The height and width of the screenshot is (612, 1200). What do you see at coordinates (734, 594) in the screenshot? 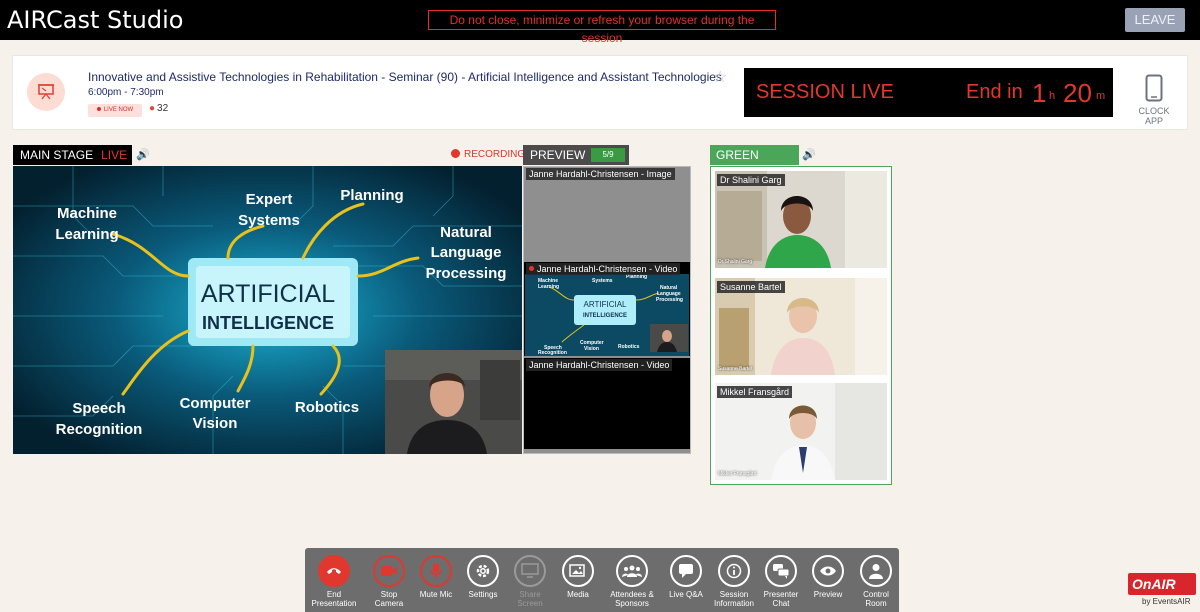
I see `session-info-line1: Session` at bounding box center [734, 594].